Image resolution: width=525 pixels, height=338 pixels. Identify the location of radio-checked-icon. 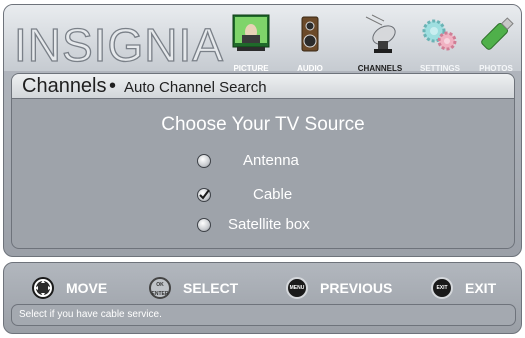
(204, 195).